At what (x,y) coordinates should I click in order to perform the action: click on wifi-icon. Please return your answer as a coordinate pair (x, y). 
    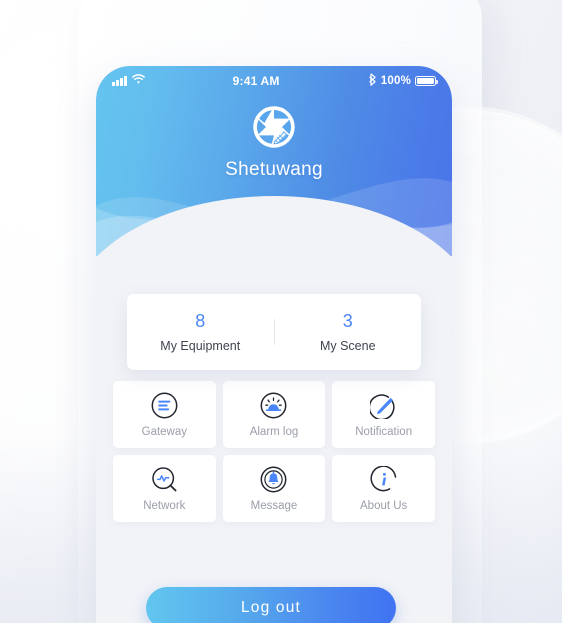
    Looking at the image, I should click on (138, 81).